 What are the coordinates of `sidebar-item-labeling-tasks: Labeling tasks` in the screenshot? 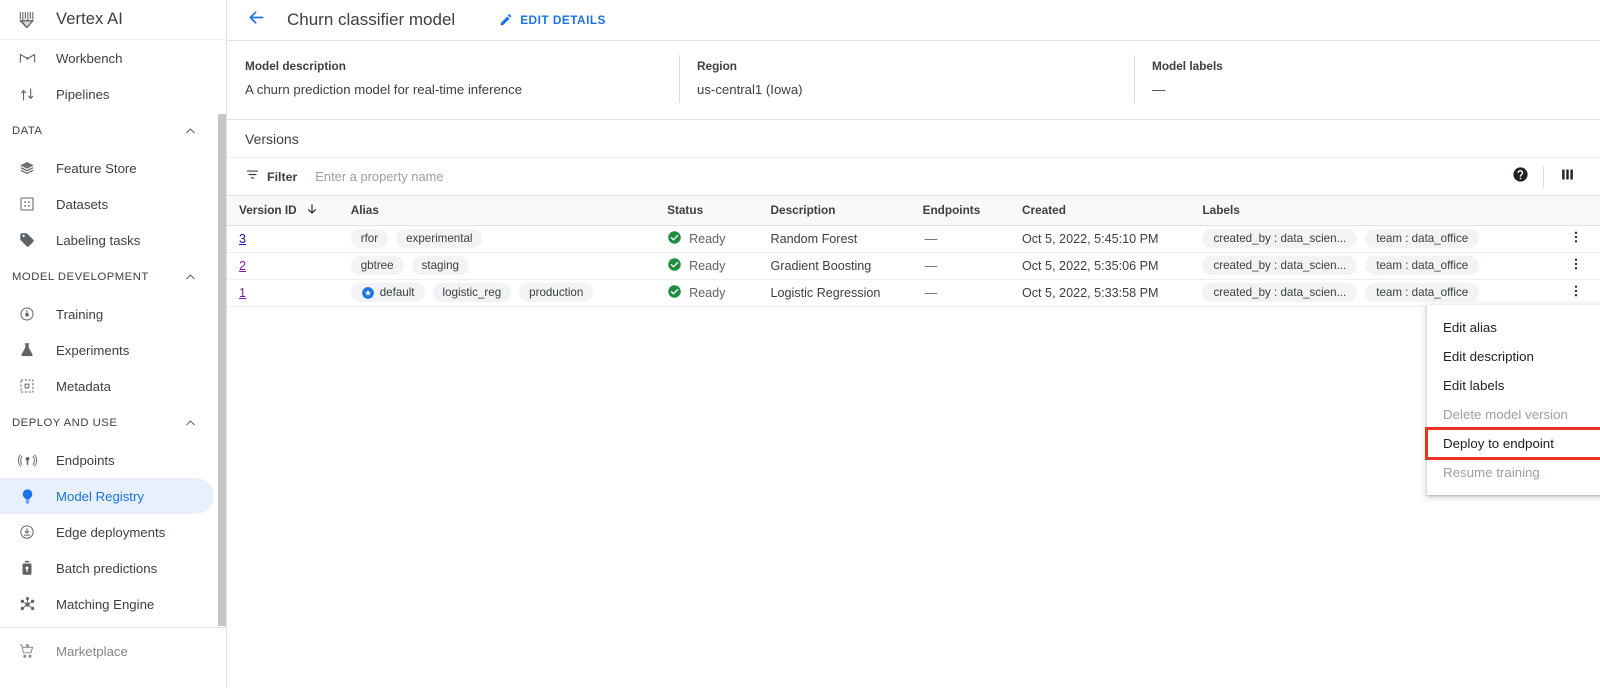 It's located at (107, 240).